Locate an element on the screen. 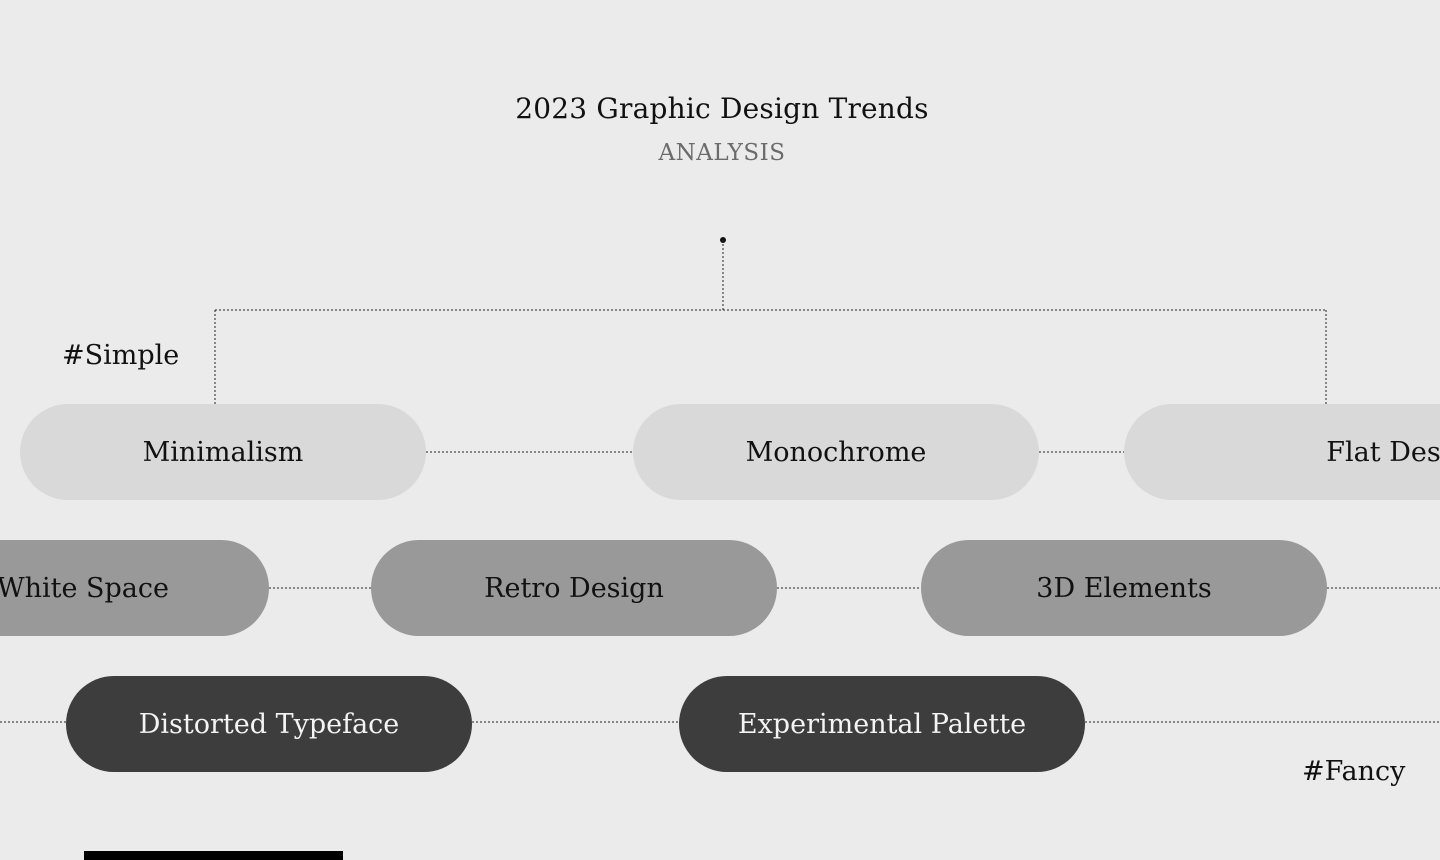  trend-node-label: Monochrome is located at coordinates (836, 452).